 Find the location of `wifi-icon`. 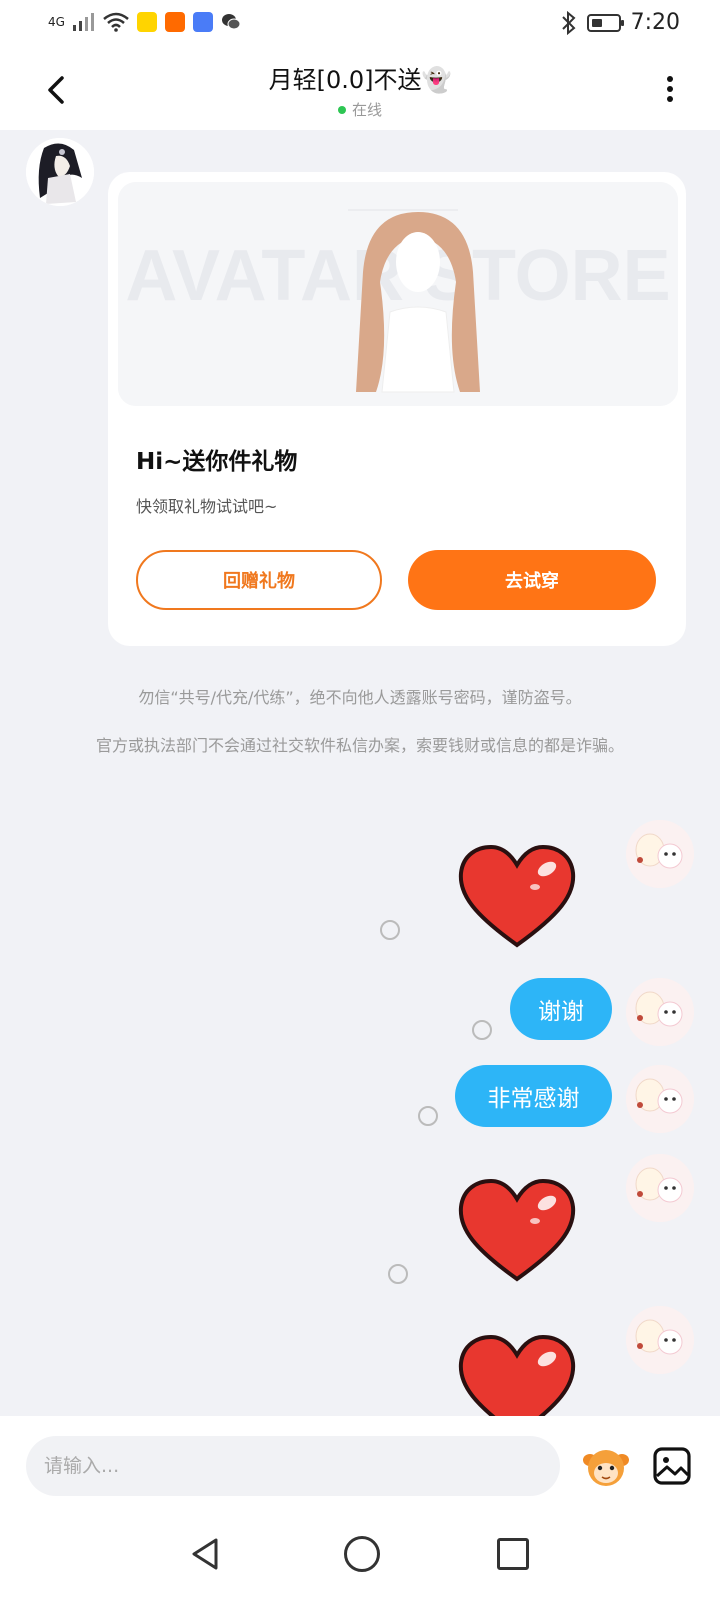

wifi-icon is located at coordinates (116, 22).